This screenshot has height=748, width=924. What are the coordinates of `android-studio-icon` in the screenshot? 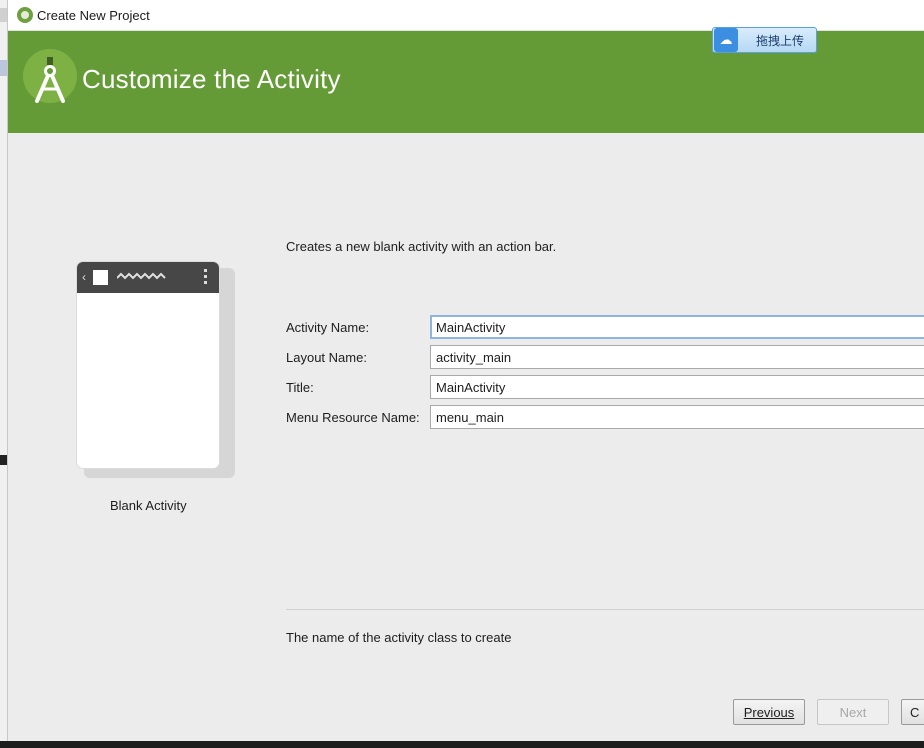 It's located at (25, 15).